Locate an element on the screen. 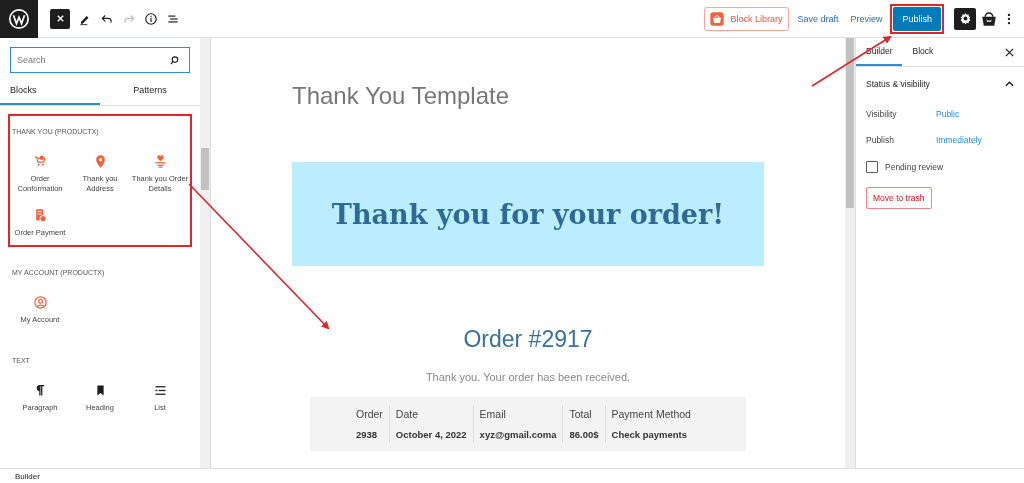 This screenshot has width=1024, height=483. wordpress-logo-icon is located at coordinates (19, 19).